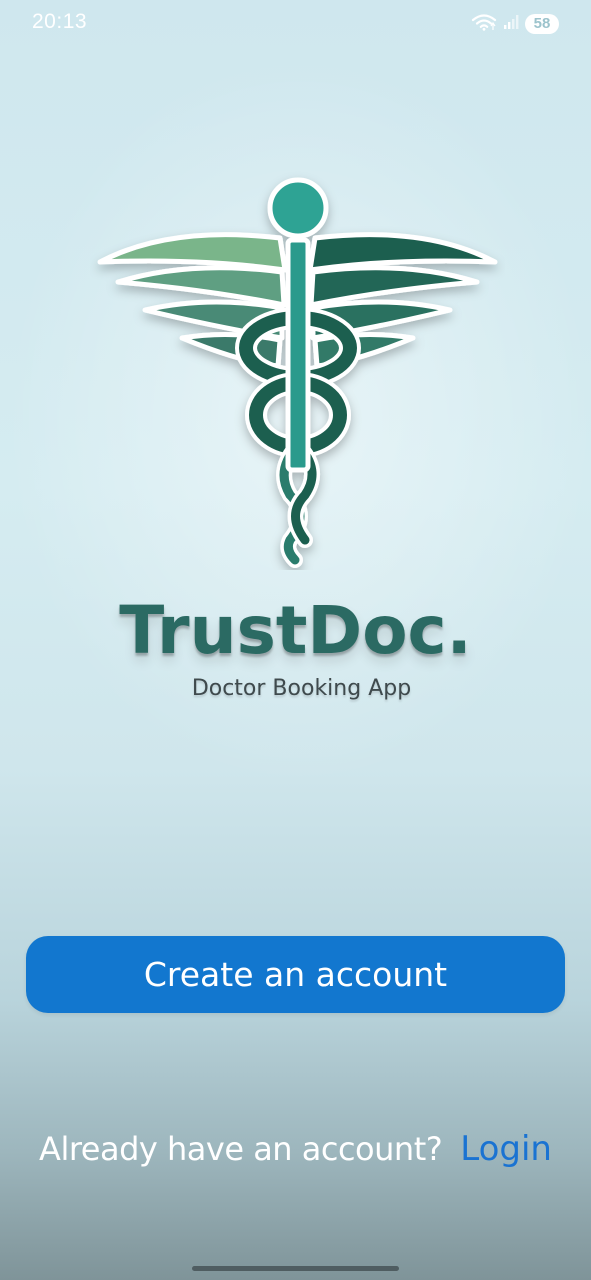 The image size is (591, 1280). What do you see at coordinates (295, 974) in the screenshot?
I see `create-account-button: Create an account` at bounding box center [295, 974].